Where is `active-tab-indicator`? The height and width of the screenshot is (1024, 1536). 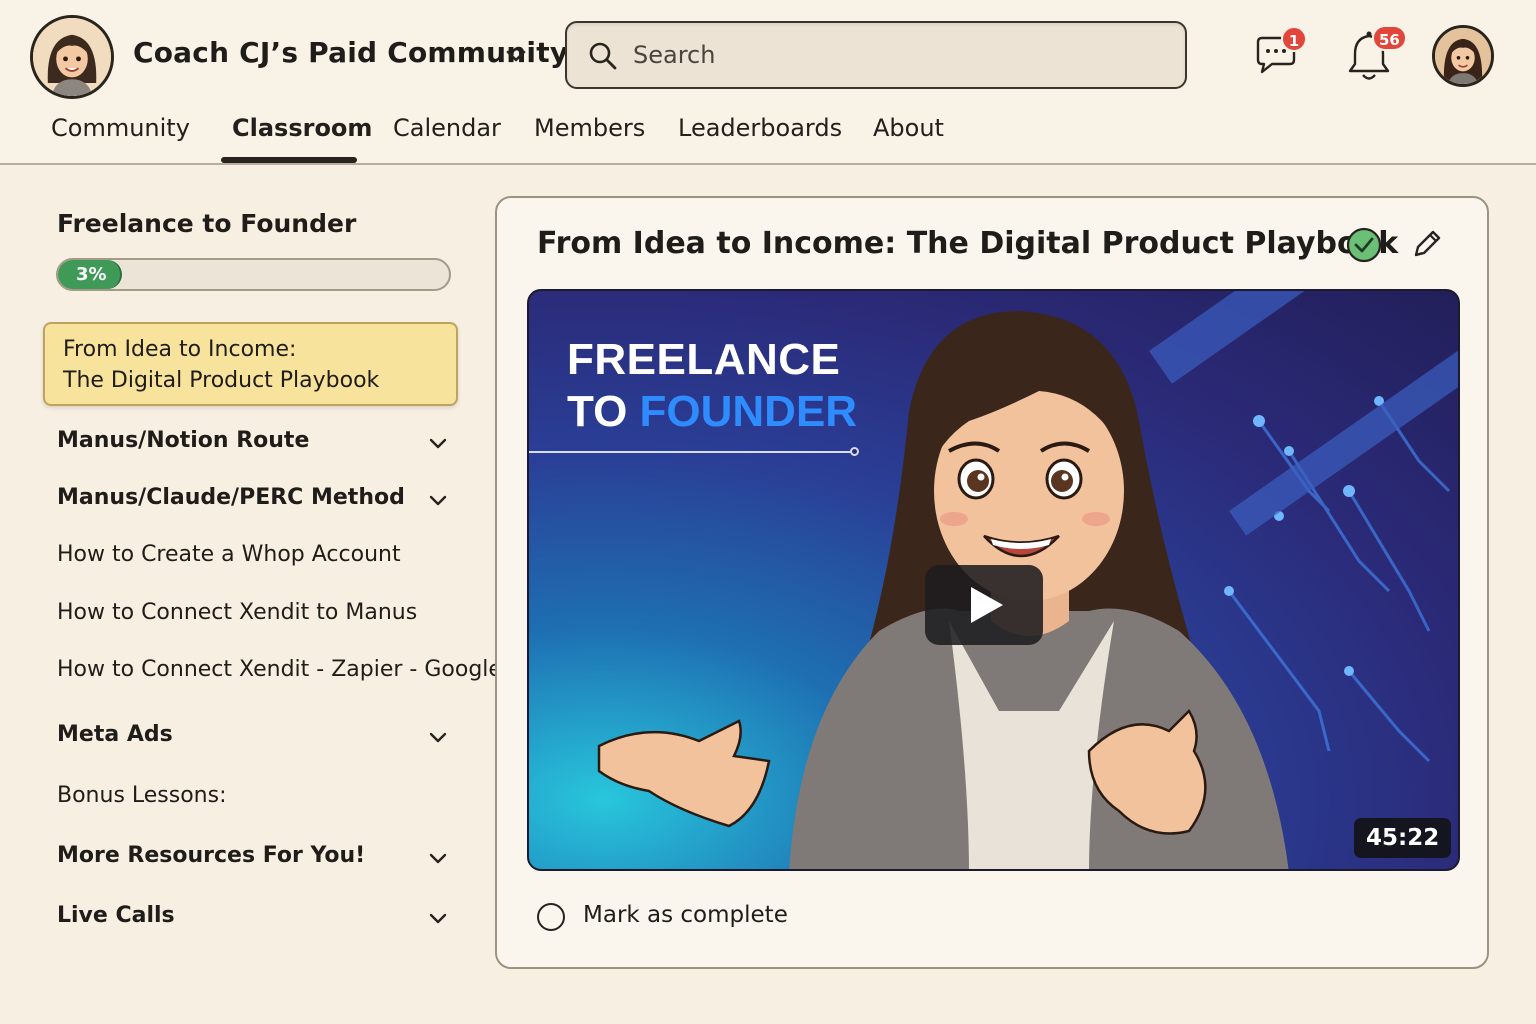
active-tab-indicator is located at coordinates (289, 160).